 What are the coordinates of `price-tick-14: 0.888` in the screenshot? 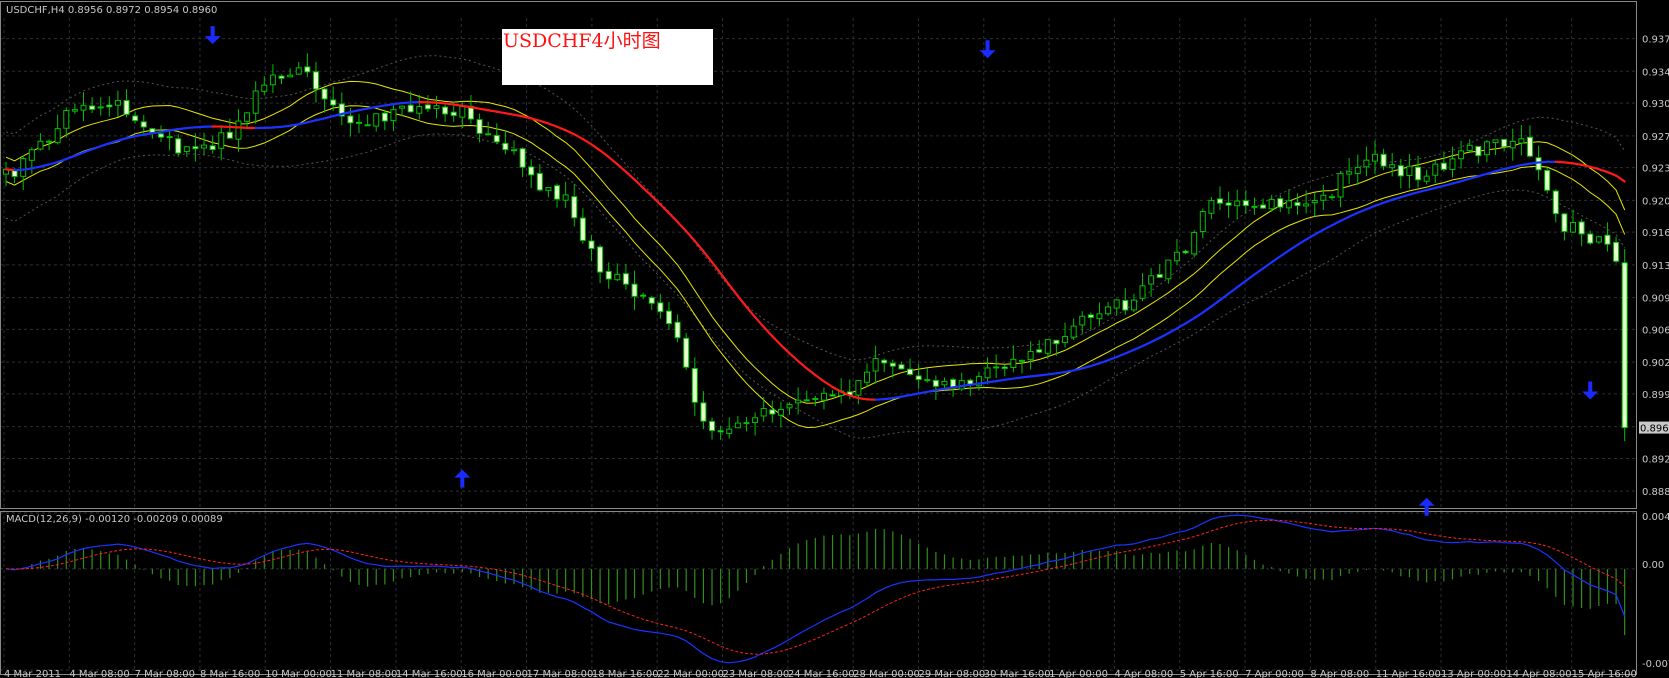 It's located at (1655, 492).